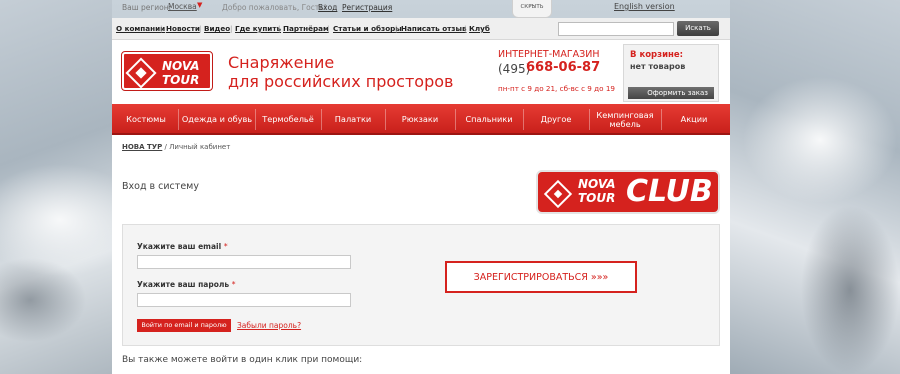 The width and height of the screenshot is (900, 374). I want to click on password-label: Укажите ваш пароль *, so click(186, 284).